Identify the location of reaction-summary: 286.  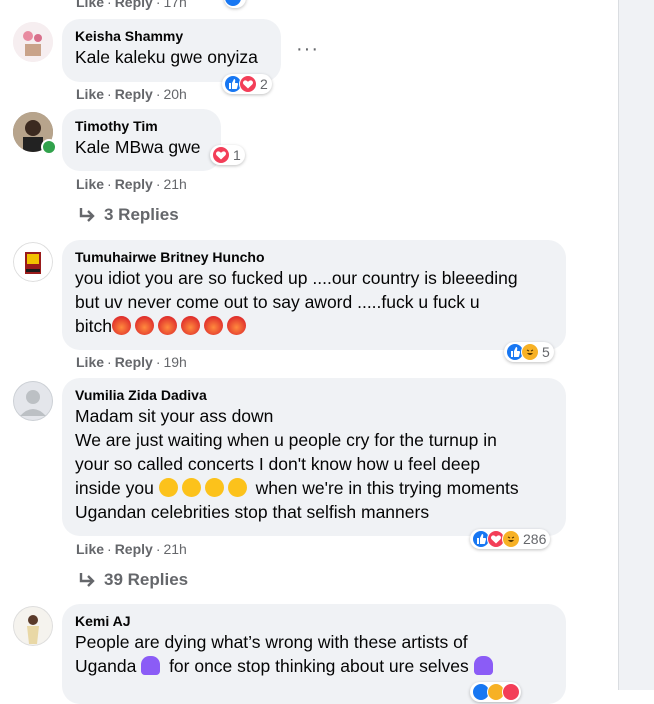
(510, 539).